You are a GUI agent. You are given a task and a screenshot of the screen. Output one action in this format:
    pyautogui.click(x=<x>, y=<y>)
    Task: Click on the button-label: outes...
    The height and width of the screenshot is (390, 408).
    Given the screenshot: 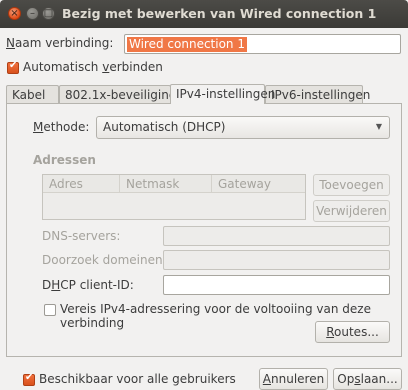 What is the action you would take?
    pyautogui.click(x=356, y=332)
    